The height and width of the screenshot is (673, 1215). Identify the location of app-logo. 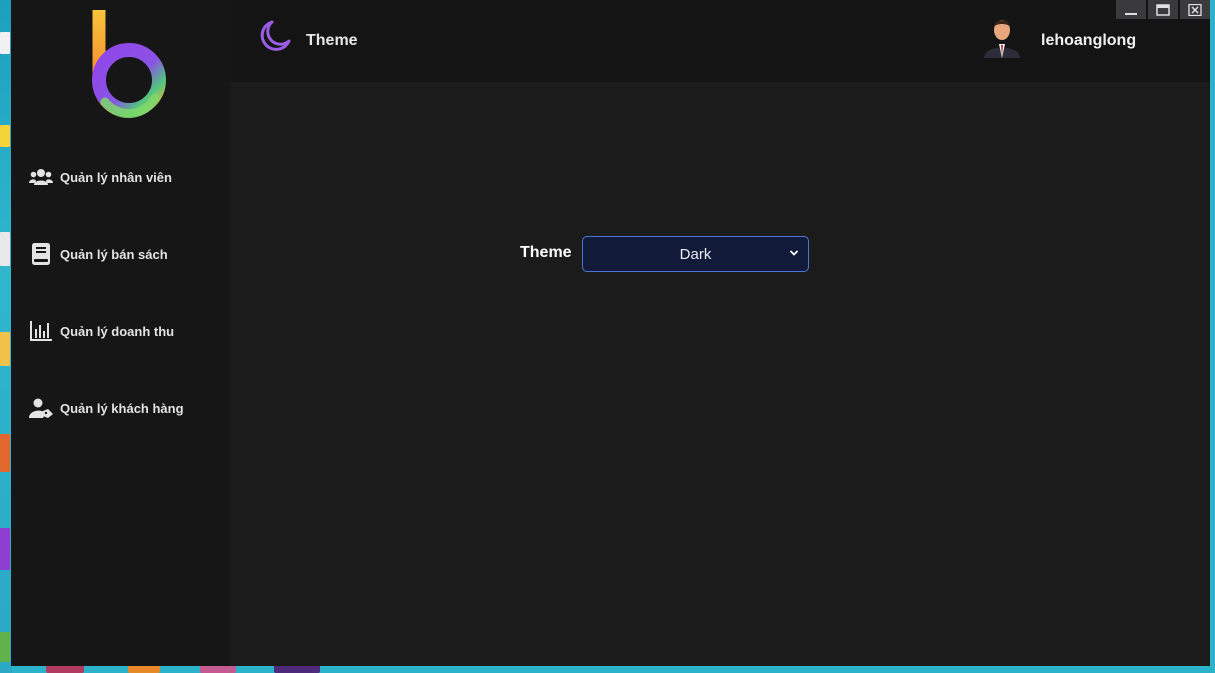
(129, 64).